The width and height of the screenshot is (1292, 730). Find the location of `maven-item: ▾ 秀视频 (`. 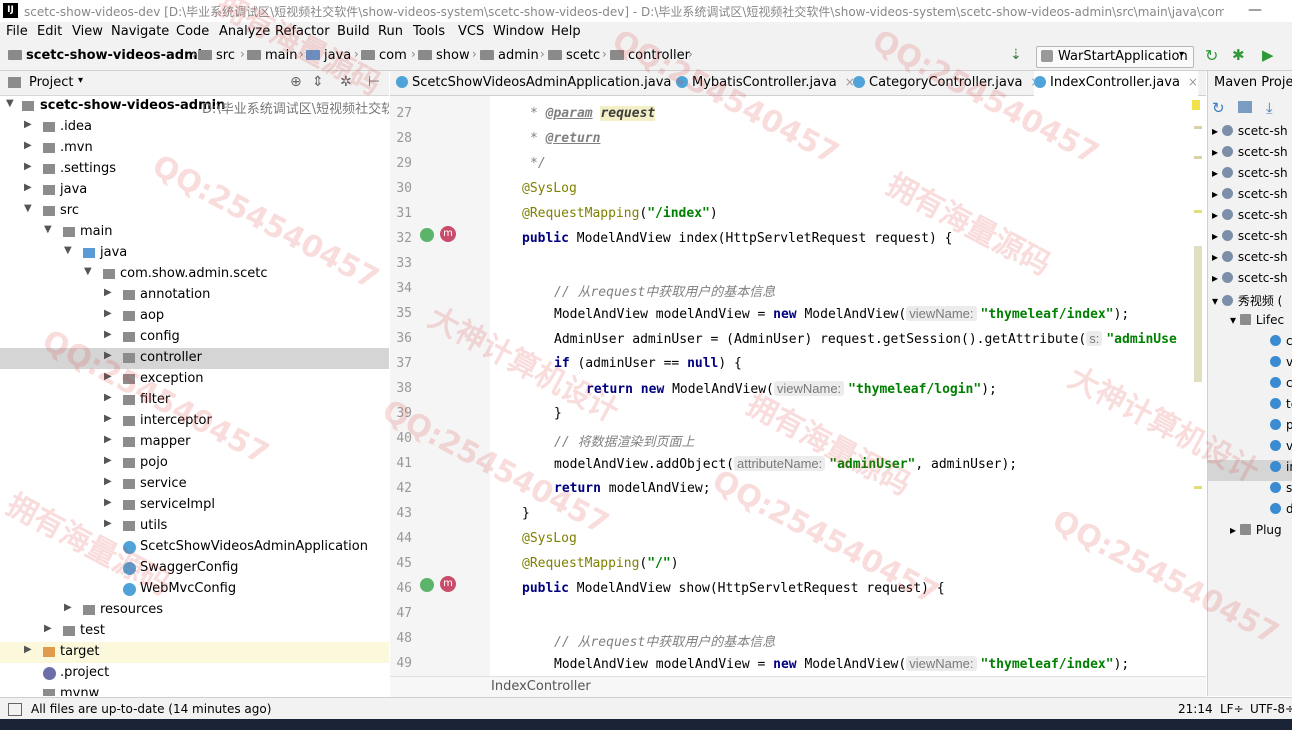

maven-item: ▾ 秀视频 ( is located at coordinates (1247, 302).